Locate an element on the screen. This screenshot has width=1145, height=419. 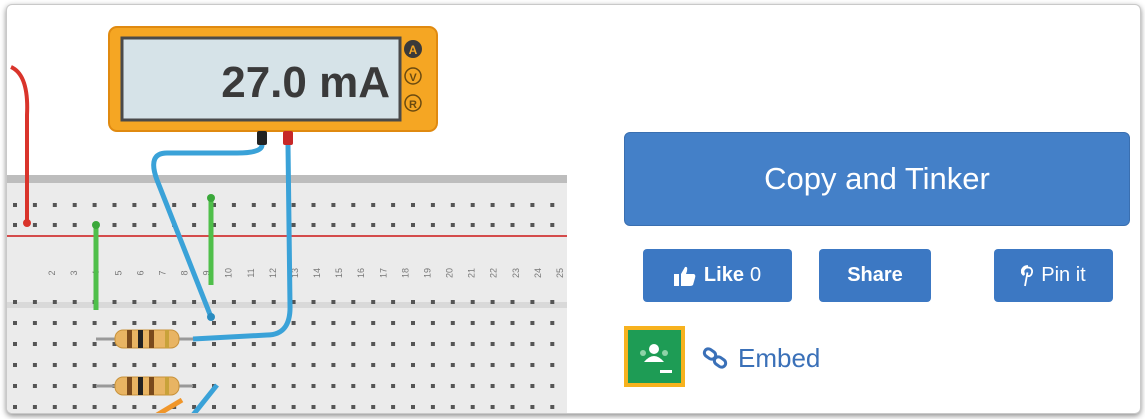
share-button: Share is located at coordinates (875, 275).